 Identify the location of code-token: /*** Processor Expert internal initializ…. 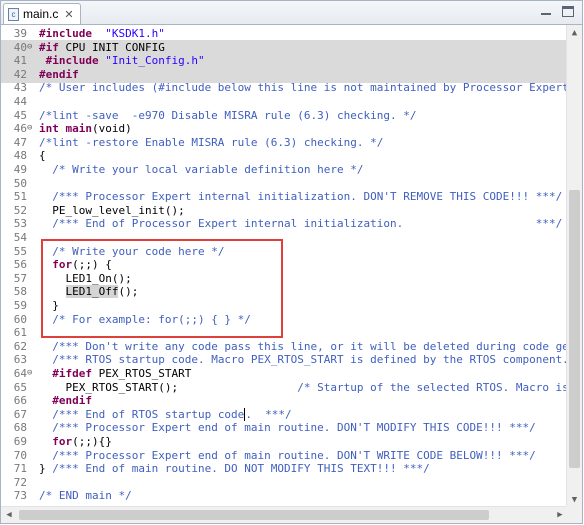
(307, 197).